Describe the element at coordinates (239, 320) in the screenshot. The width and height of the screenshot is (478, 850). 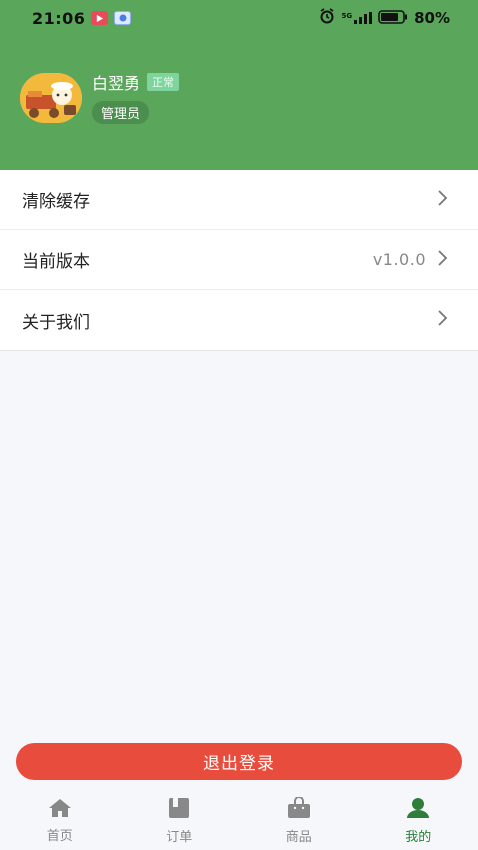
I see `menu-item-about-us: 关于我们` at that location.